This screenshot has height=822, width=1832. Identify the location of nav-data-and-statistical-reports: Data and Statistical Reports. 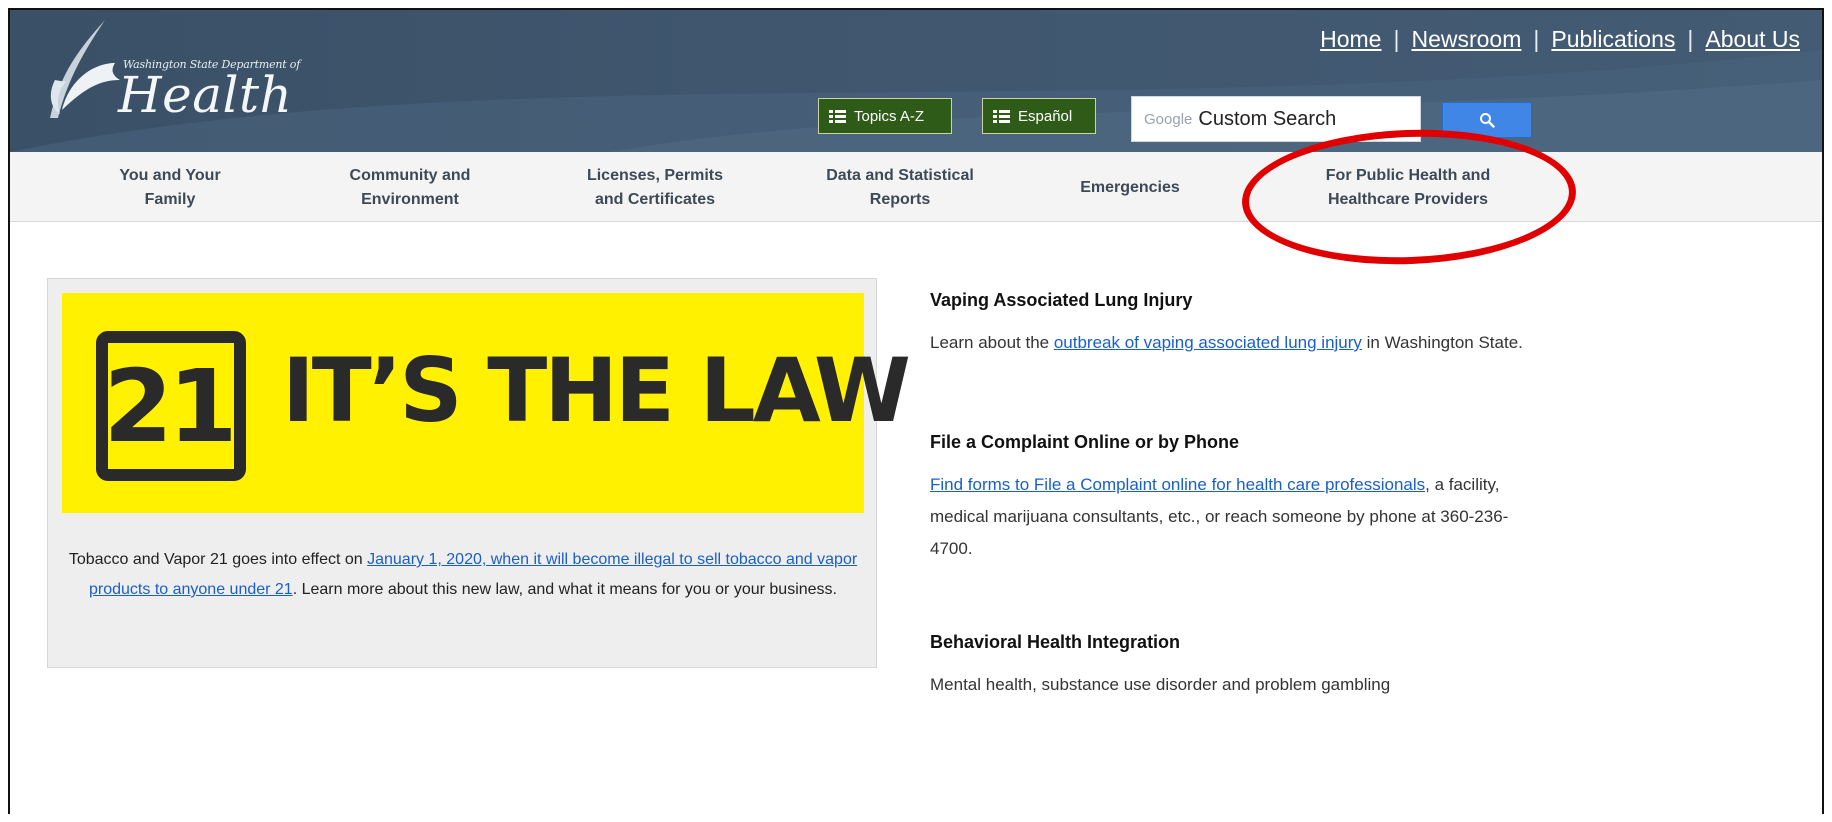
(900, 188).